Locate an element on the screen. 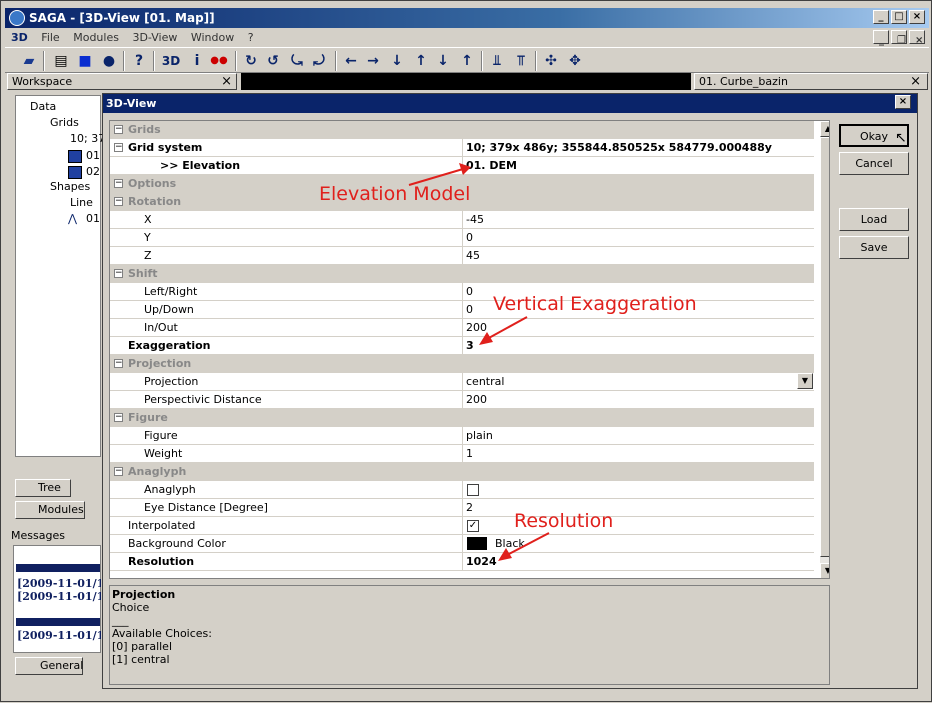  arrowhead-resolution is located at coordinates (505, 554).